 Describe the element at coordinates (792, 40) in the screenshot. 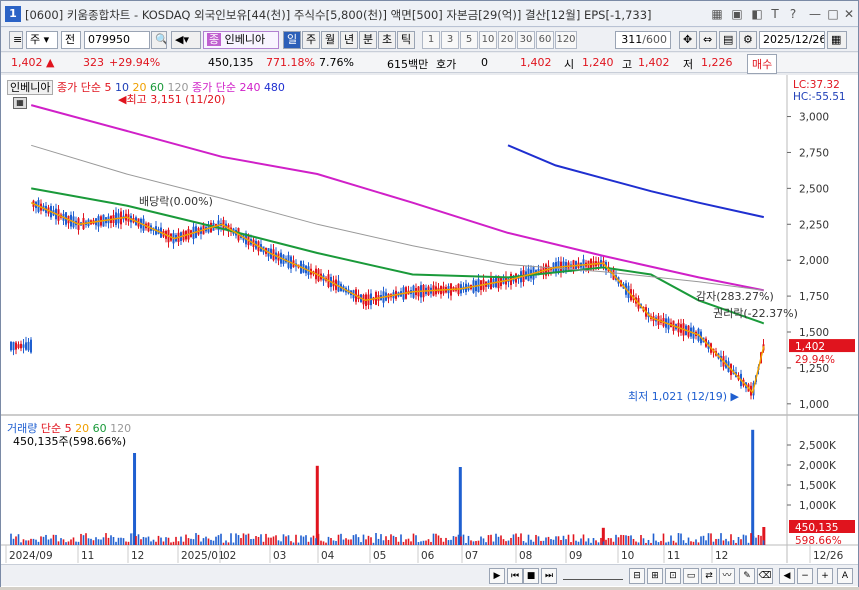

I see `date-input: 2025/12/26` at that location.